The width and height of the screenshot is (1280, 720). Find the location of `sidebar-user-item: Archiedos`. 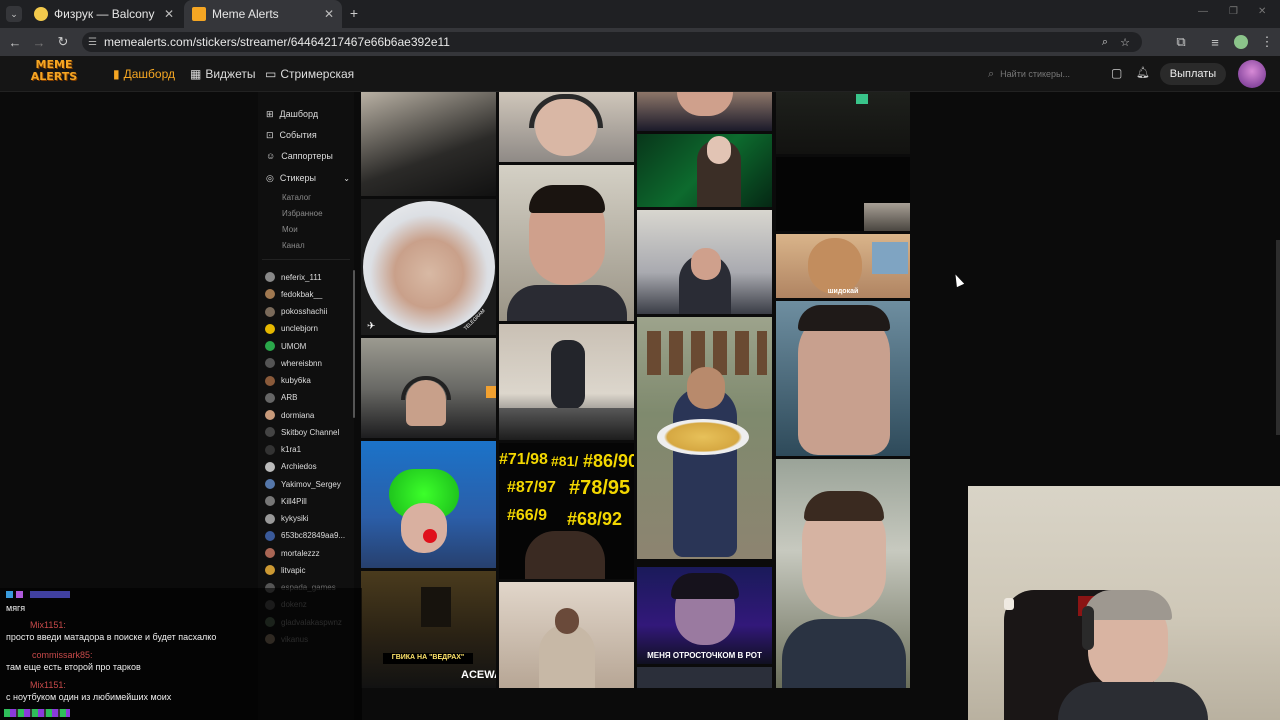

sidebar-user-item: Archiedos is located at coordinates (291, 467).